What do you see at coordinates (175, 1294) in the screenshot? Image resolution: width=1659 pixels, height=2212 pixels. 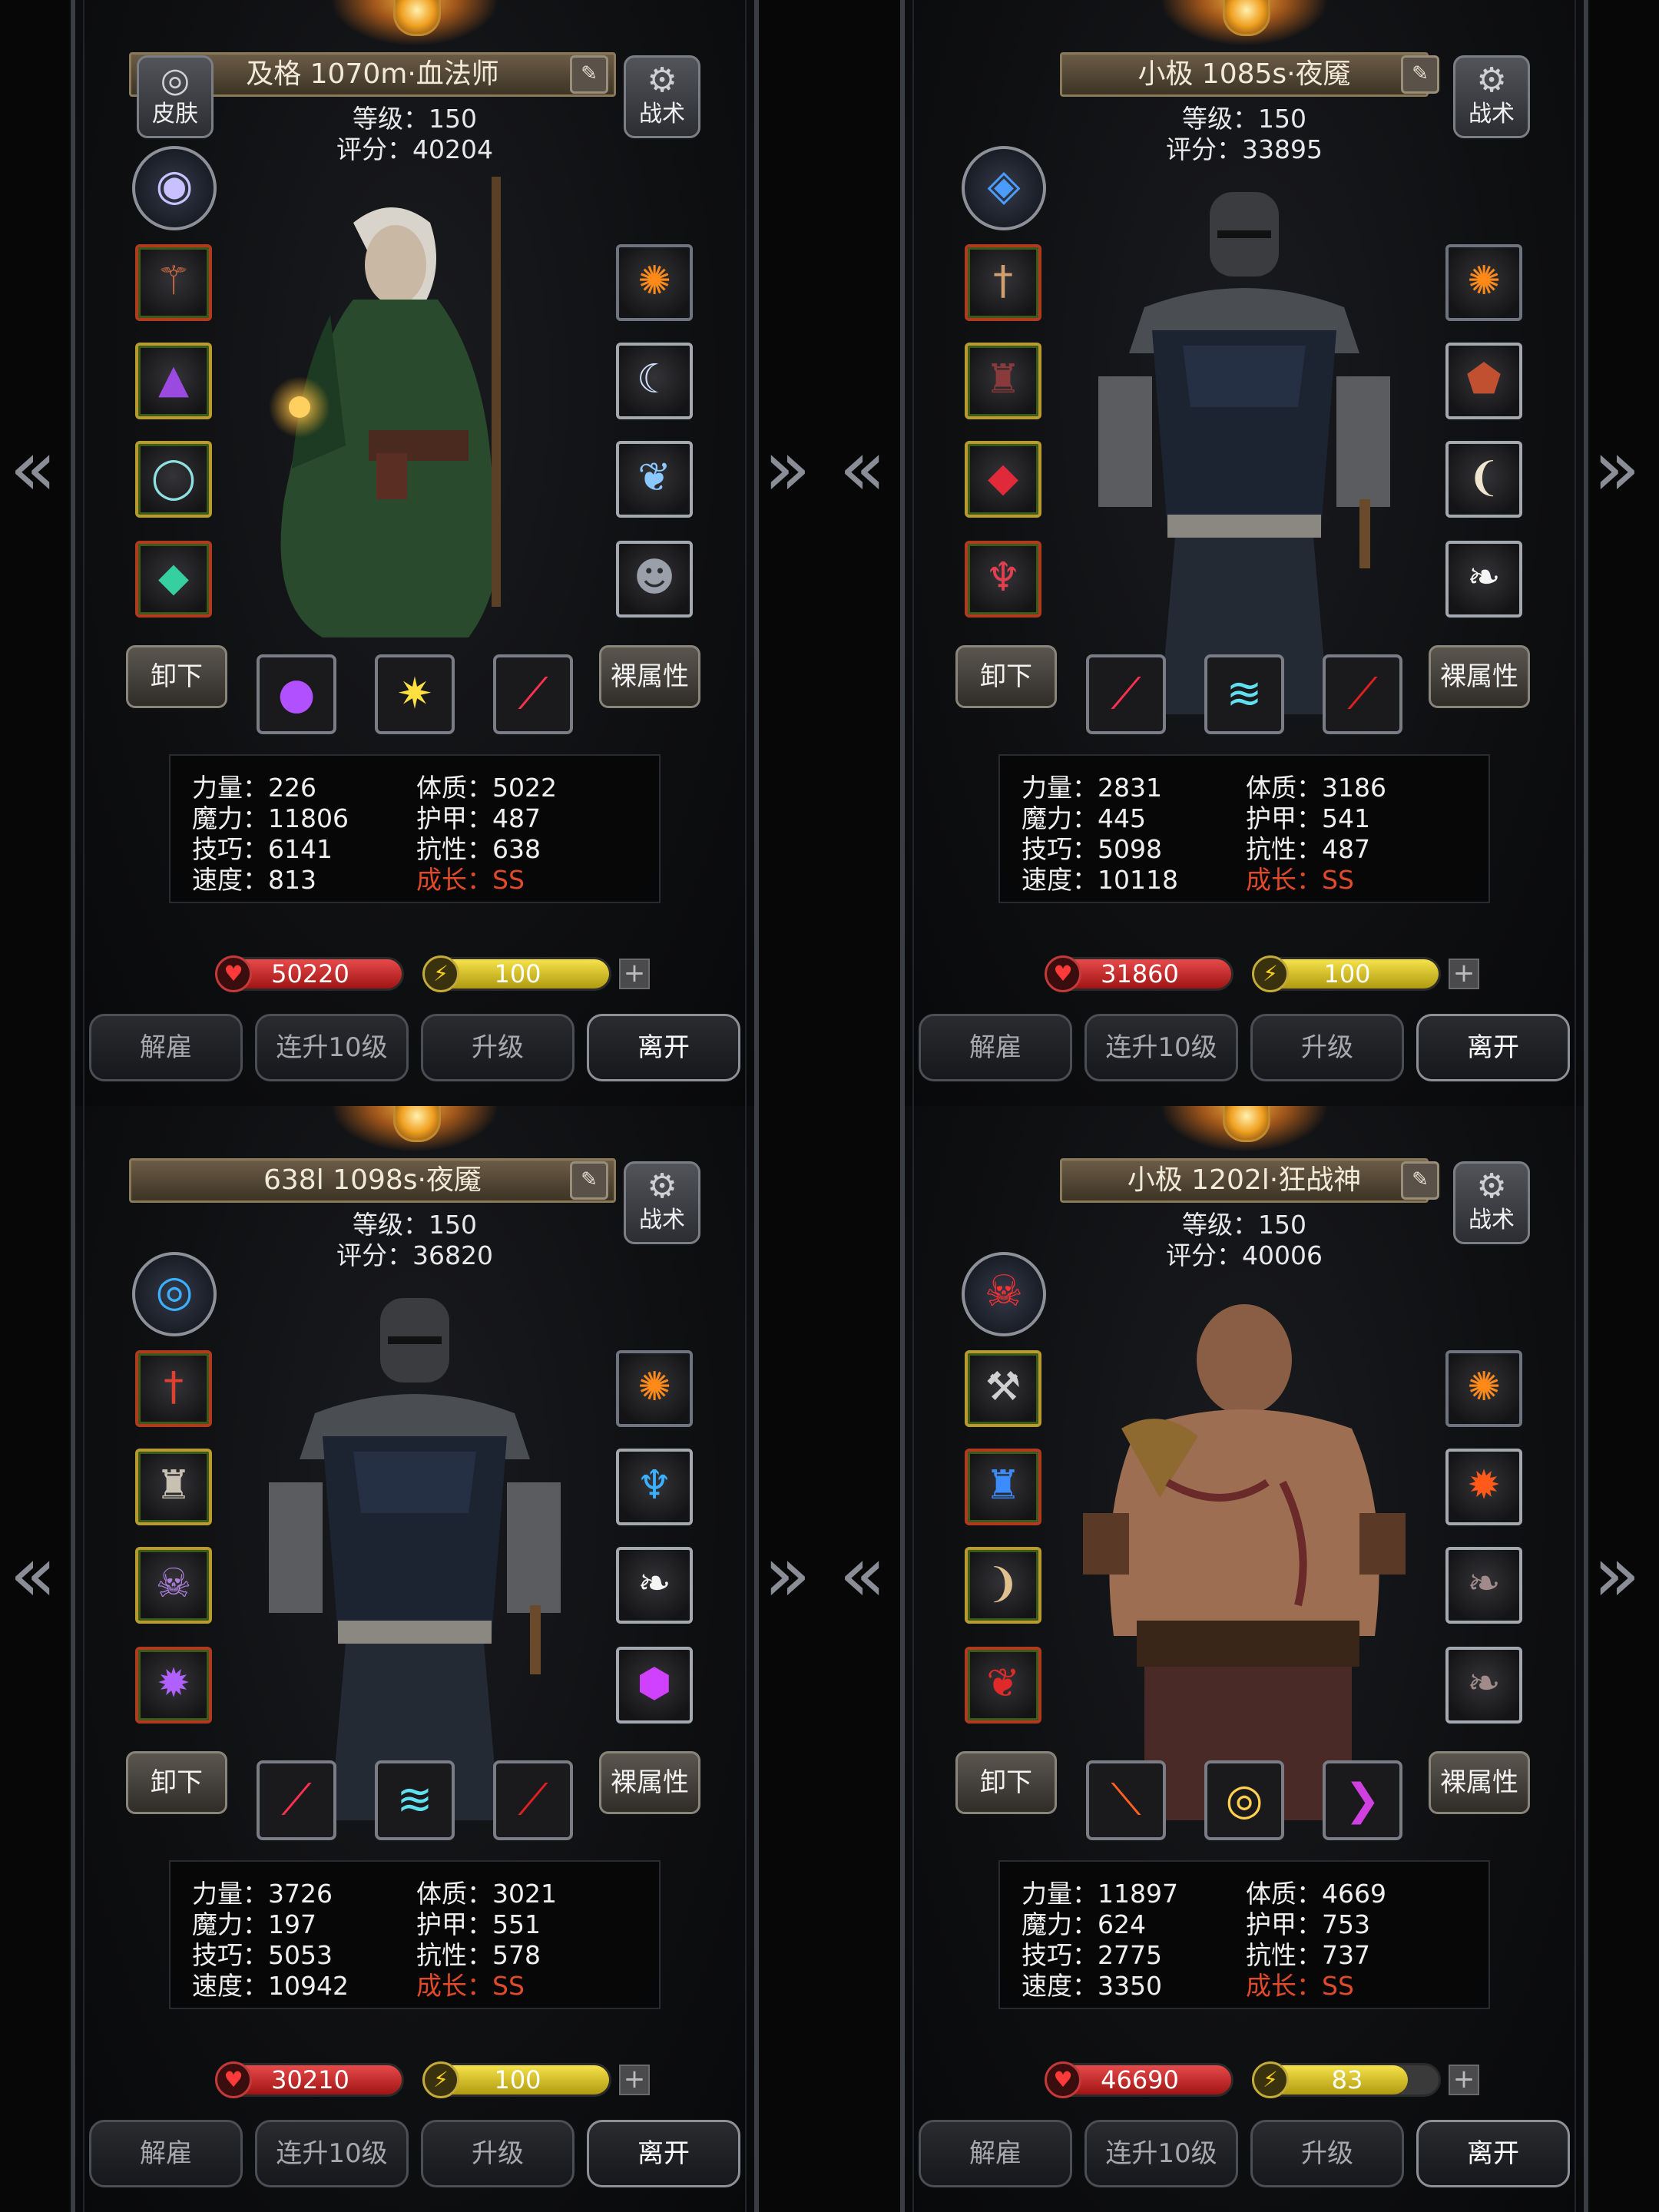 I see `blue-vortex-icon: ◎` at bounding box center [175, 1294].